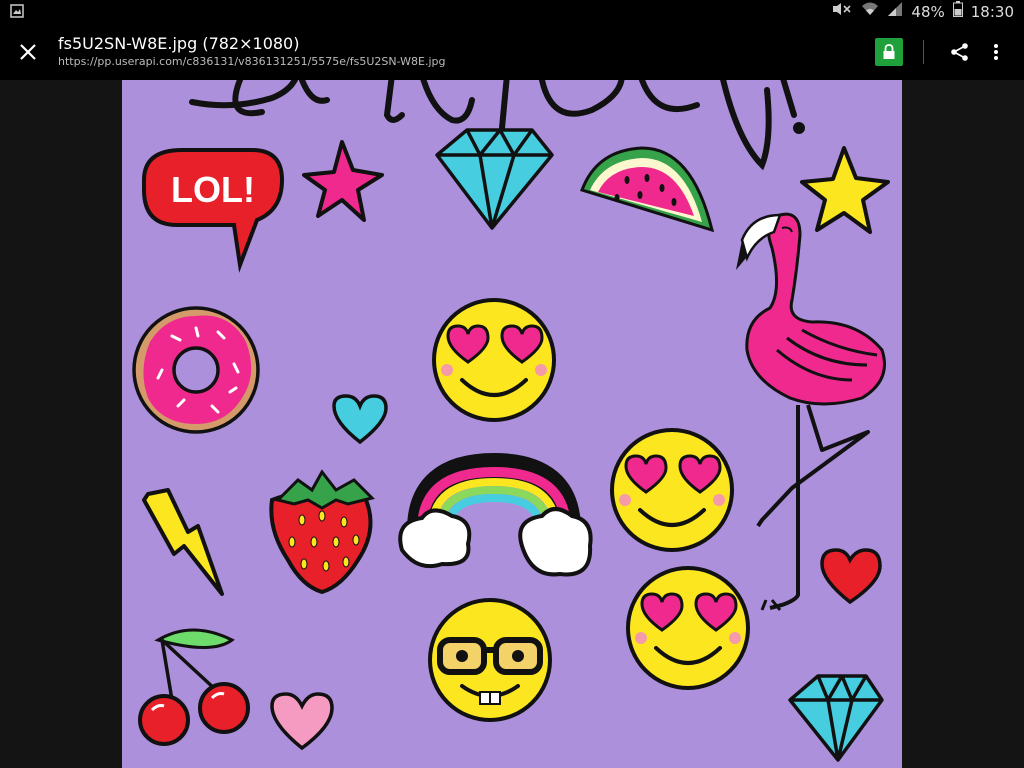  Describe the element at coordinates (895, 12) in the screenshot. I see `signal-icon` at that location.